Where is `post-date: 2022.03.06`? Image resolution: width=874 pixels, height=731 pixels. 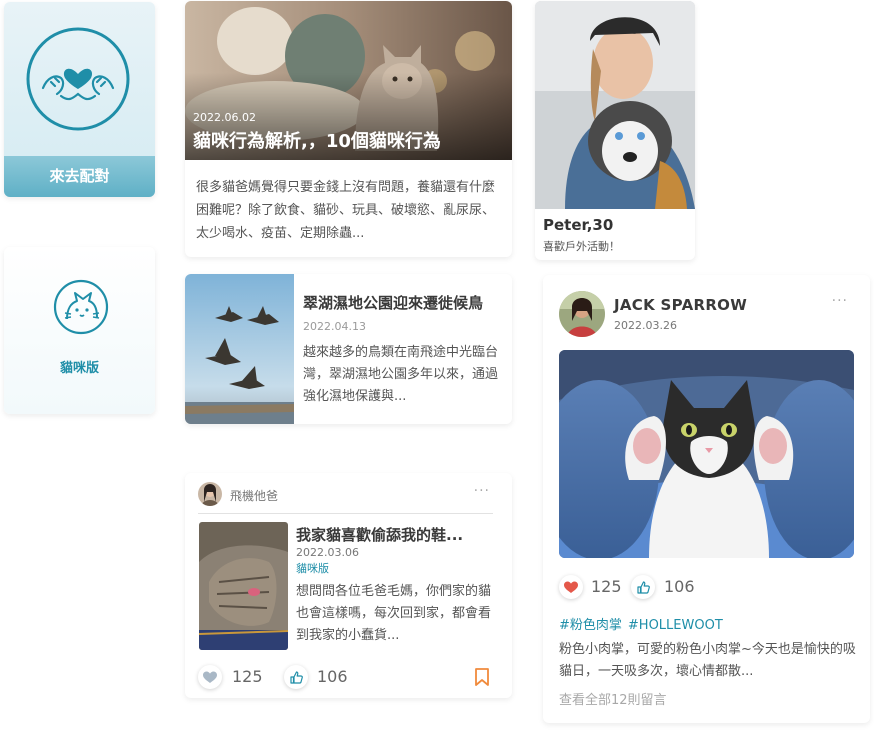
post-date: 2022.03.06 is located at coordinates (327, 552).